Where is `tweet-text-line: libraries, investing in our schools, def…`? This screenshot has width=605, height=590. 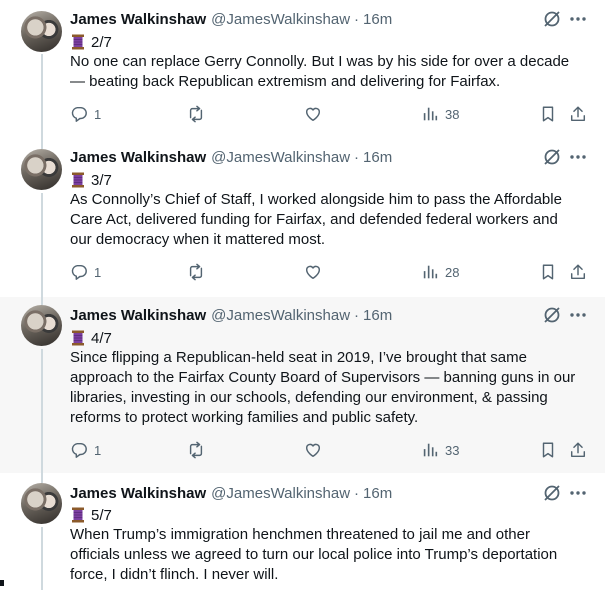
tweet-text-line: libraries, investing in our schools, def… is located at coordinates (309, 397).